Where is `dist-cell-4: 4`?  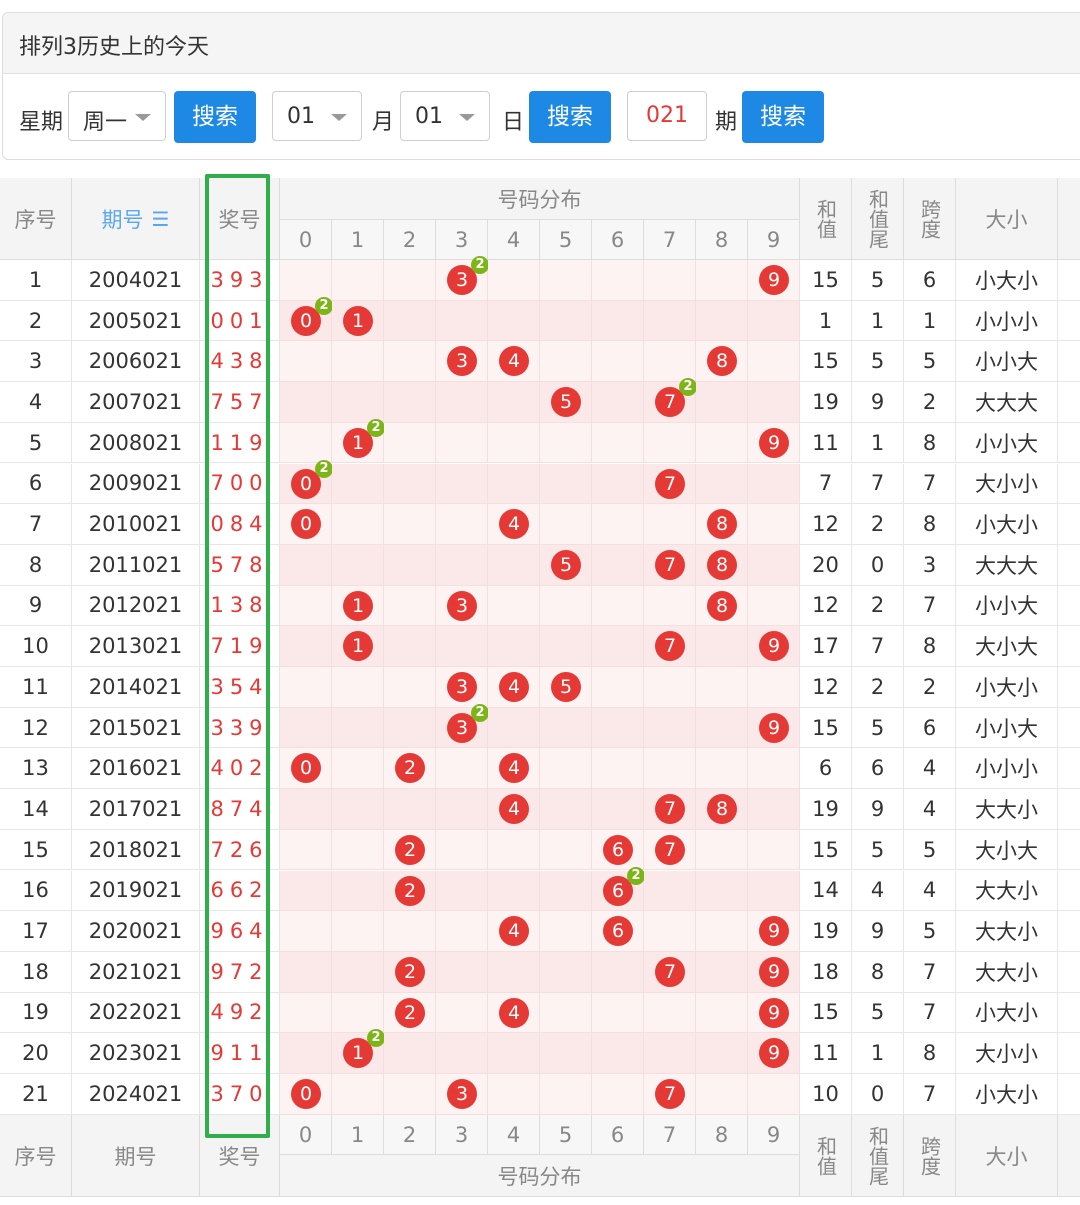 dist-cell-4: 4 is located at coordinates (514, 524).